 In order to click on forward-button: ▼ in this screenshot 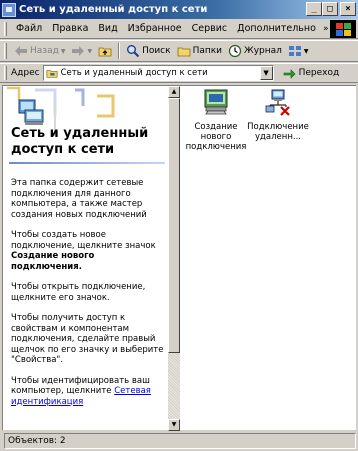, I will do `click(81, 51)`.